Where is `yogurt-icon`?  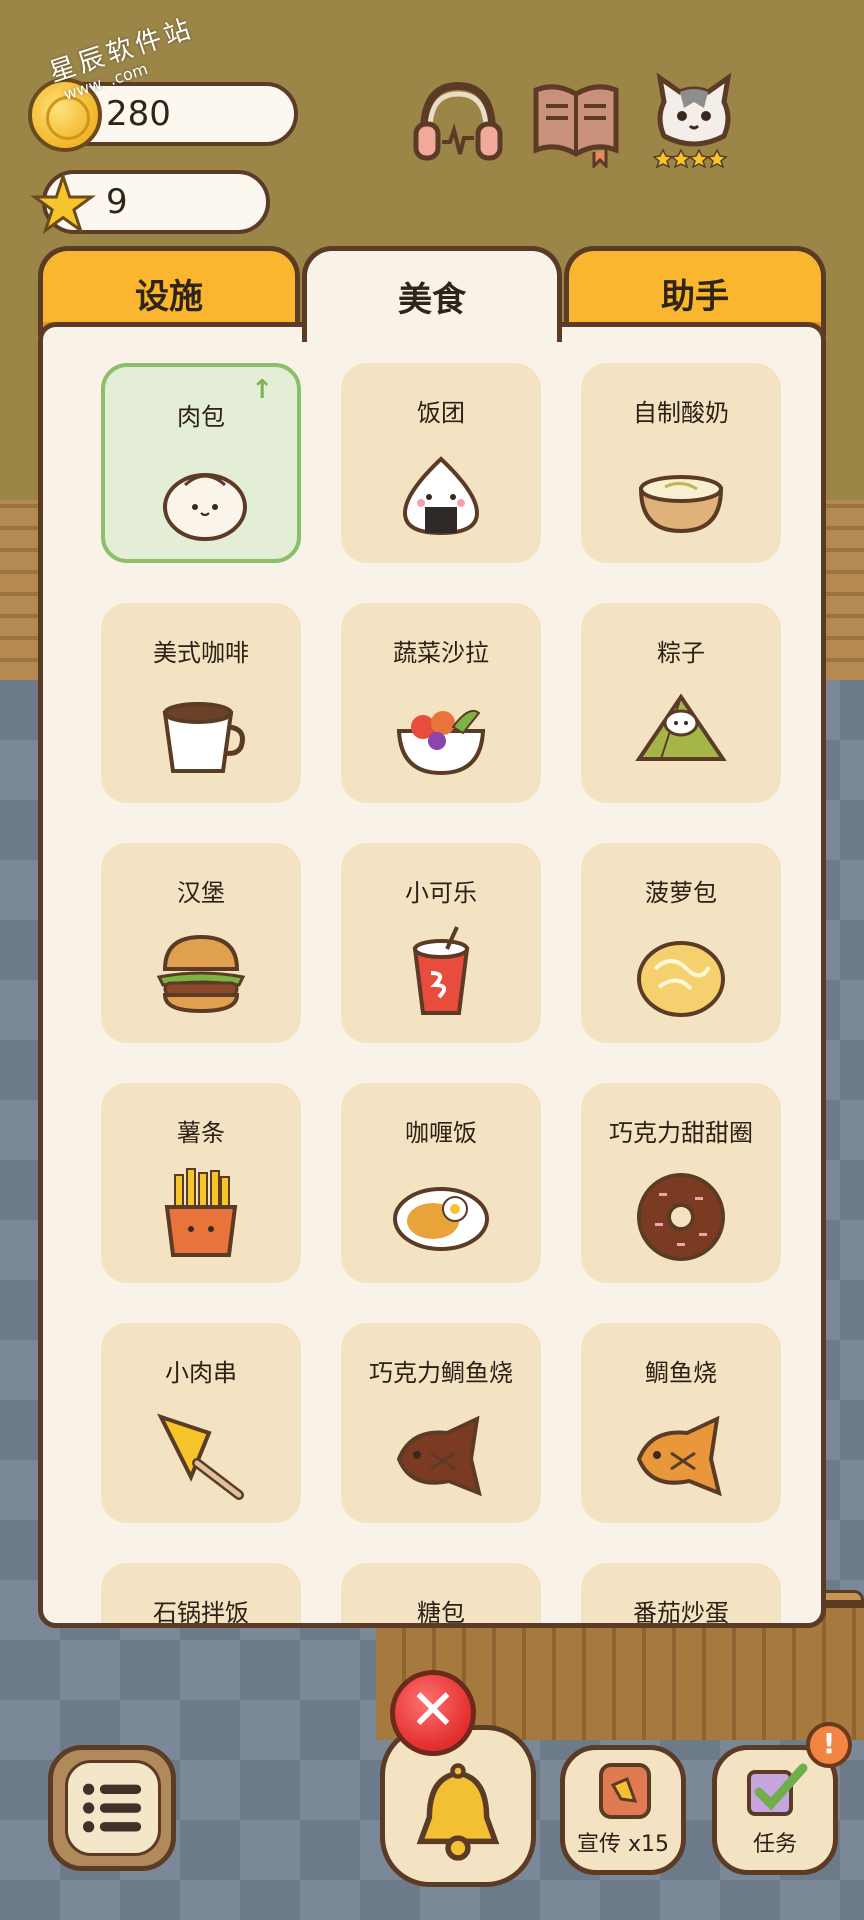 yogurt-icon is located at coordinates (681, 493).